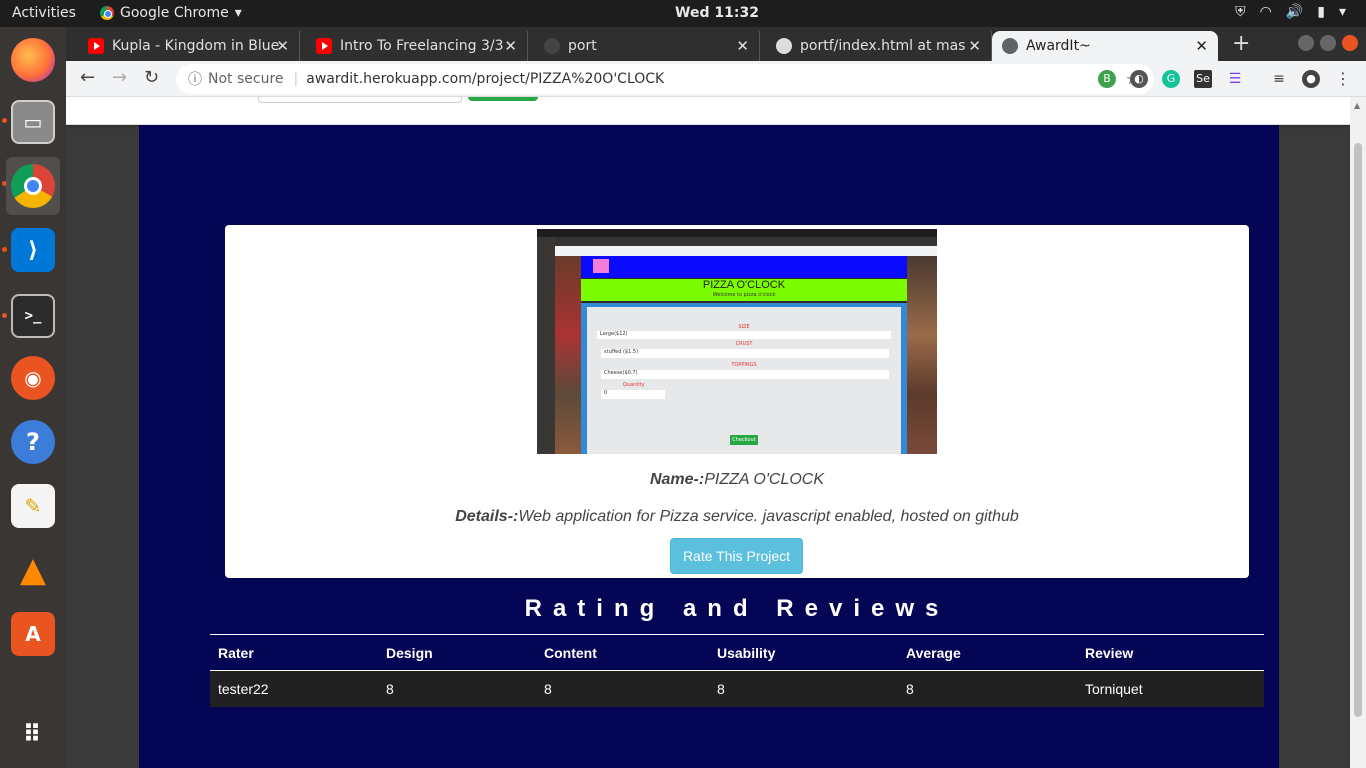  I want to click on chrome-icon, so click(33, 186).